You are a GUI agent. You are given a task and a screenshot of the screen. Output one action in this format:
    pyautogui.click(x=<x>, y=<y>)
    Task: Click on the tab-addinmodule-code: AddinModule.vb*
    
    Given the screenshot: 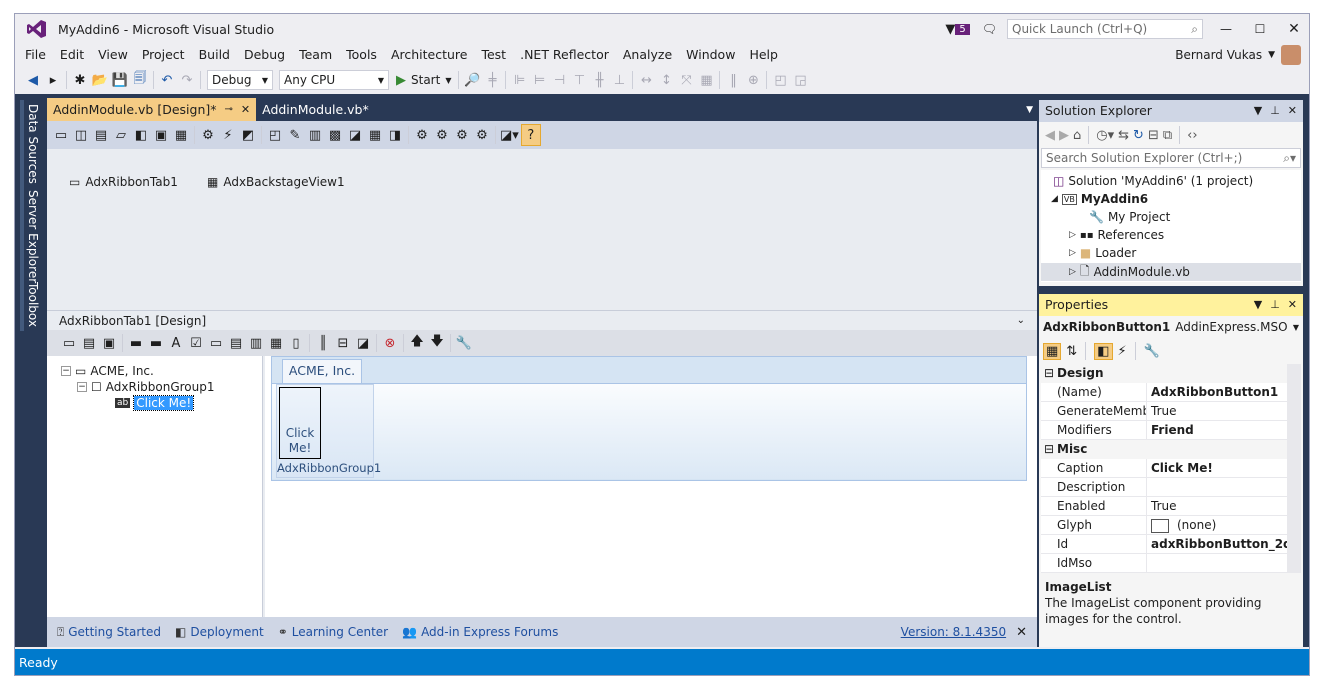 What is the action you would take?
    pyautogui.click(x=315, y=109)
    